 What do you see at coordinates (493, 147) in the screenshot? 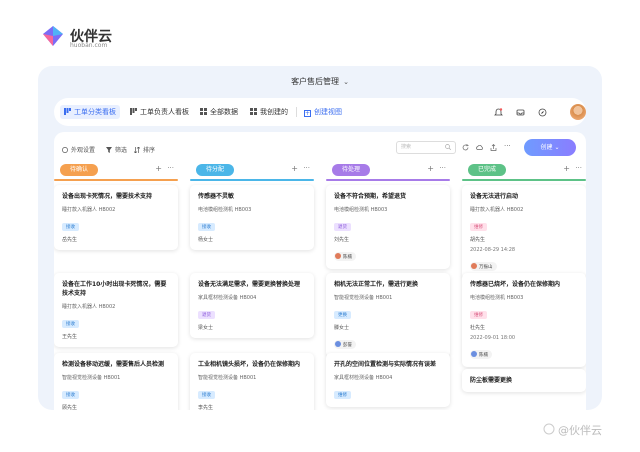
I see `share-icon` at bounding box center [493, 147].